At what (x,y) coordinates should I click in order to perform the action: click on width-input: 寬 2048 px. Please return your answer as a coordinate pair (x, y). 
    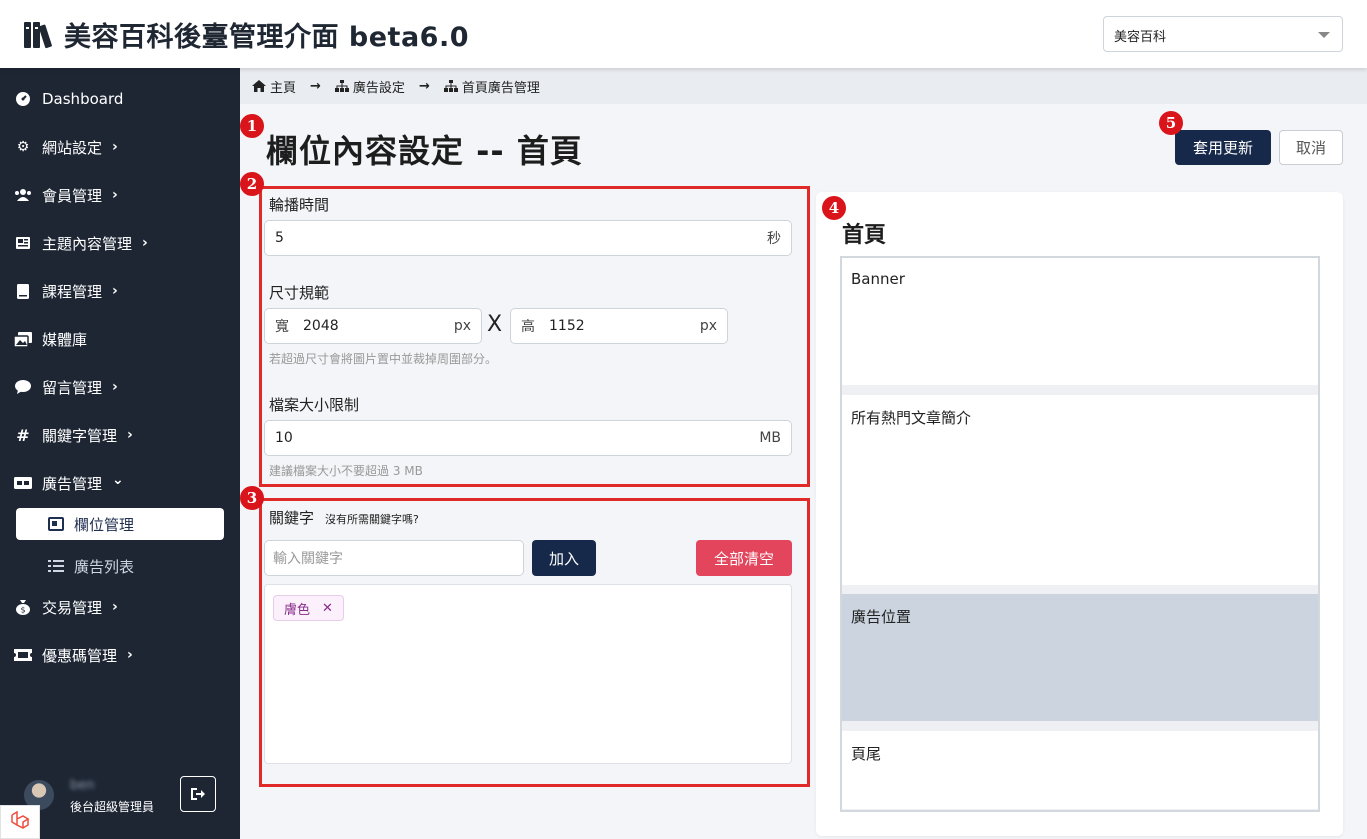
    Looking at the image, I should click on (373, 326).